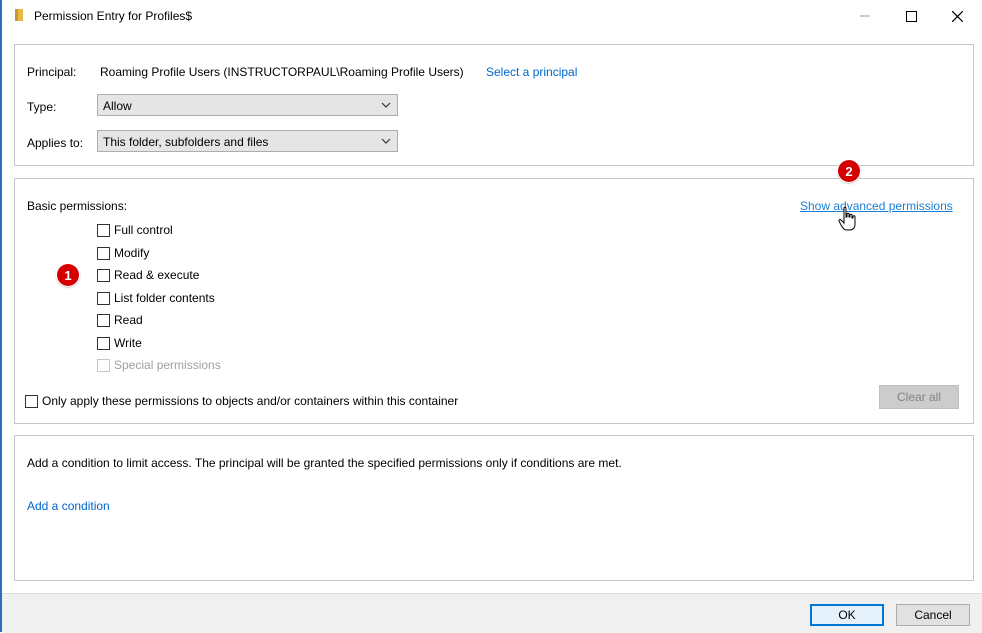 Image resolution: width=982 pixels, height=633 pixels. What do you see at coordinates (876, 206) in the screenshot?
I see `show-advanced-permissions-link: Show advanced permissions` at bounding box center [876, 206].